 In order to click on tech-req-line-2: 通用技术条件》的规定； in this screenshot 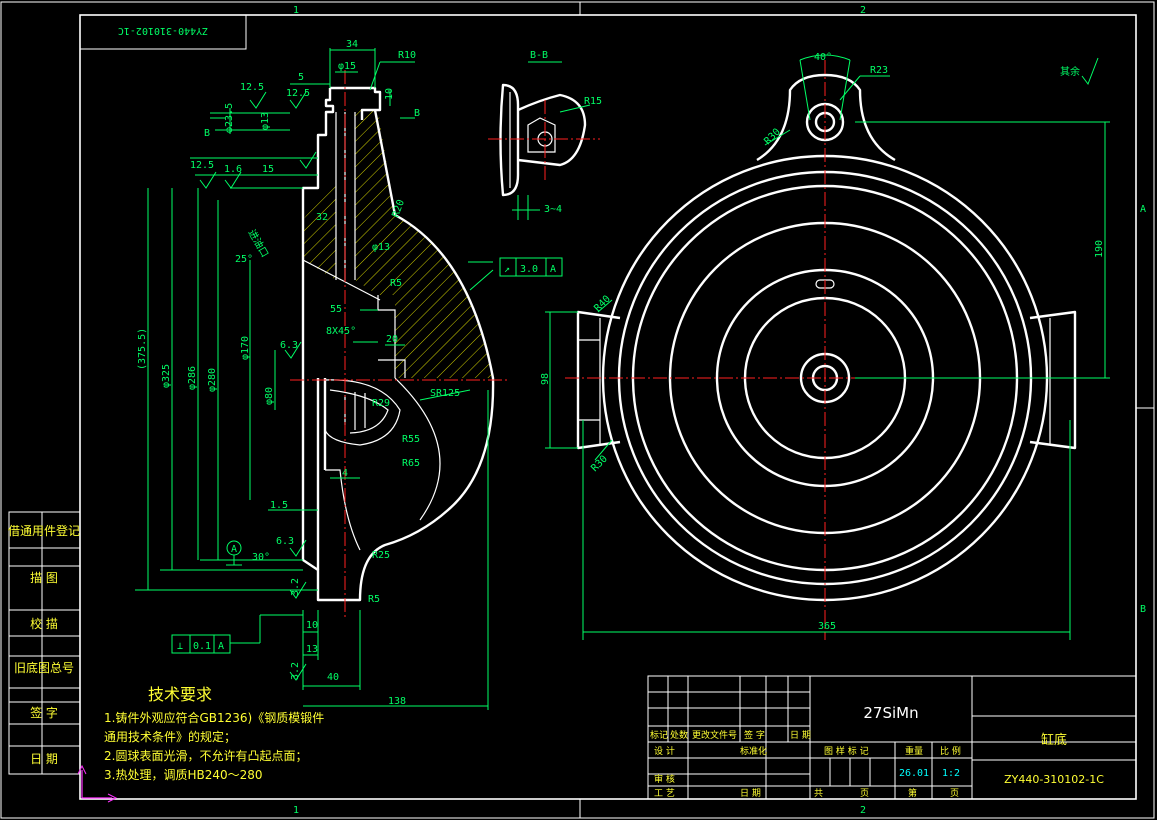, I will do `click(170, 736)`.